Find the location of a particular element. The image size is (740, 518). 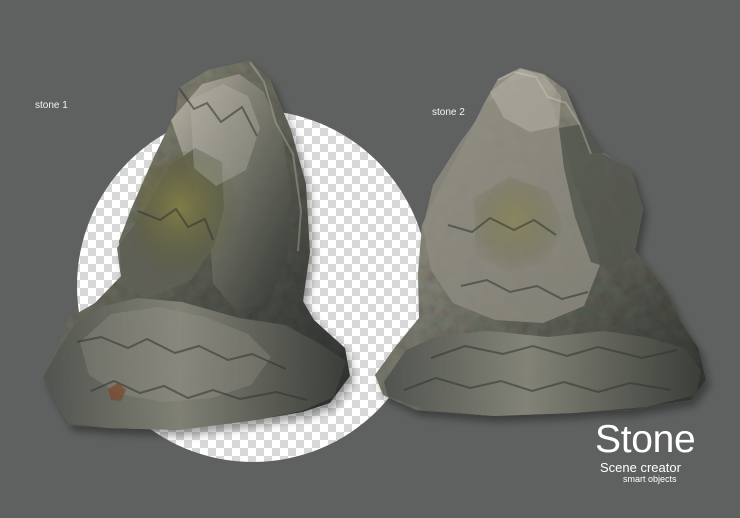

brand-subtitle: Scene creator is located at coordinates (640, 467).